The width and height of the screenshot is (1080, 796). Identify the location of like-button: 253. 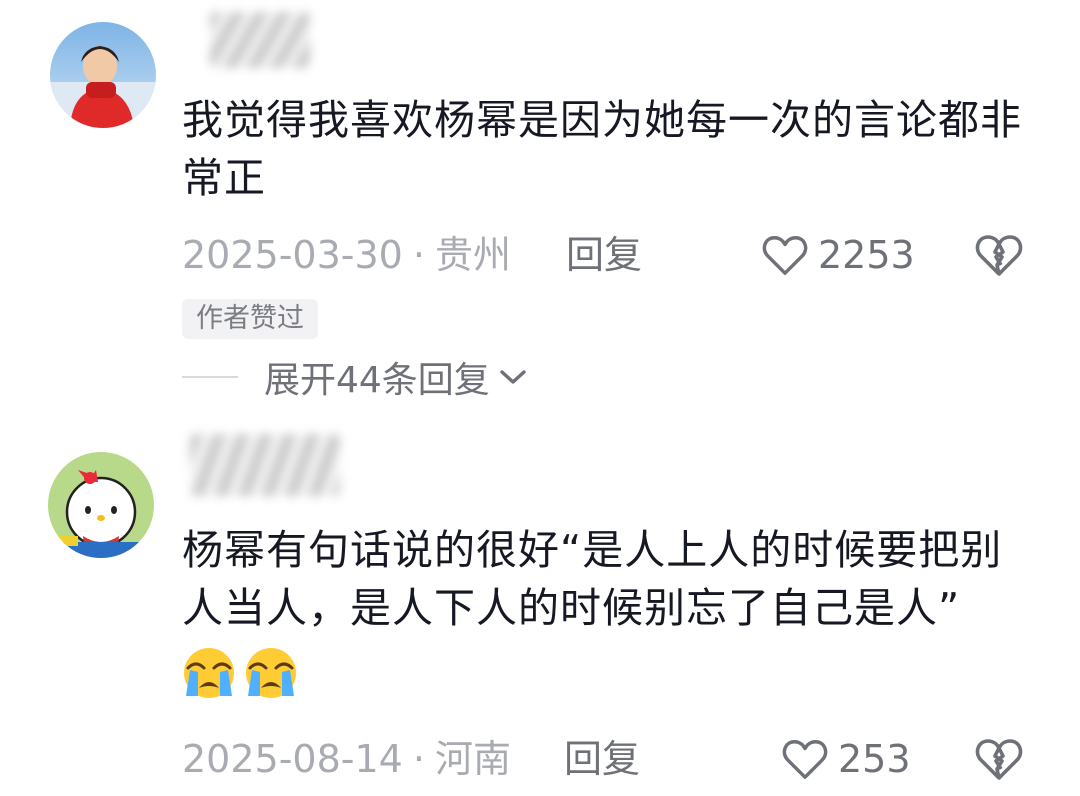
(846, 759).